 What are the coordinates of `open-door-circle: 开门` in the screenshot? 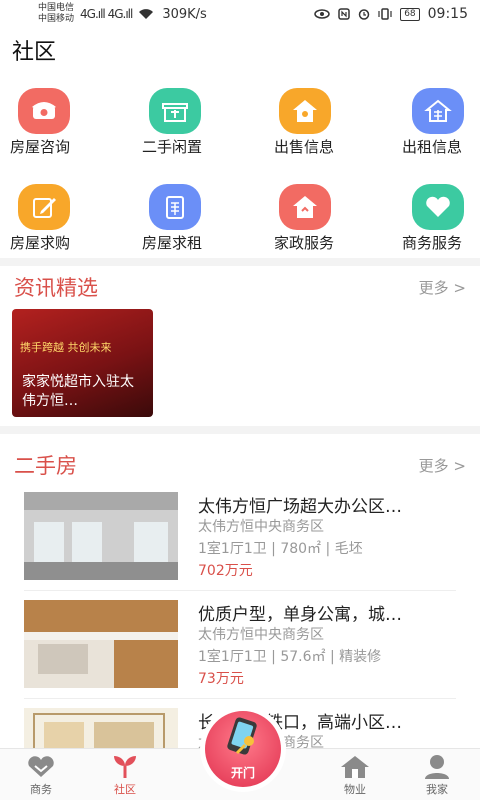 It's located at (243, 749).